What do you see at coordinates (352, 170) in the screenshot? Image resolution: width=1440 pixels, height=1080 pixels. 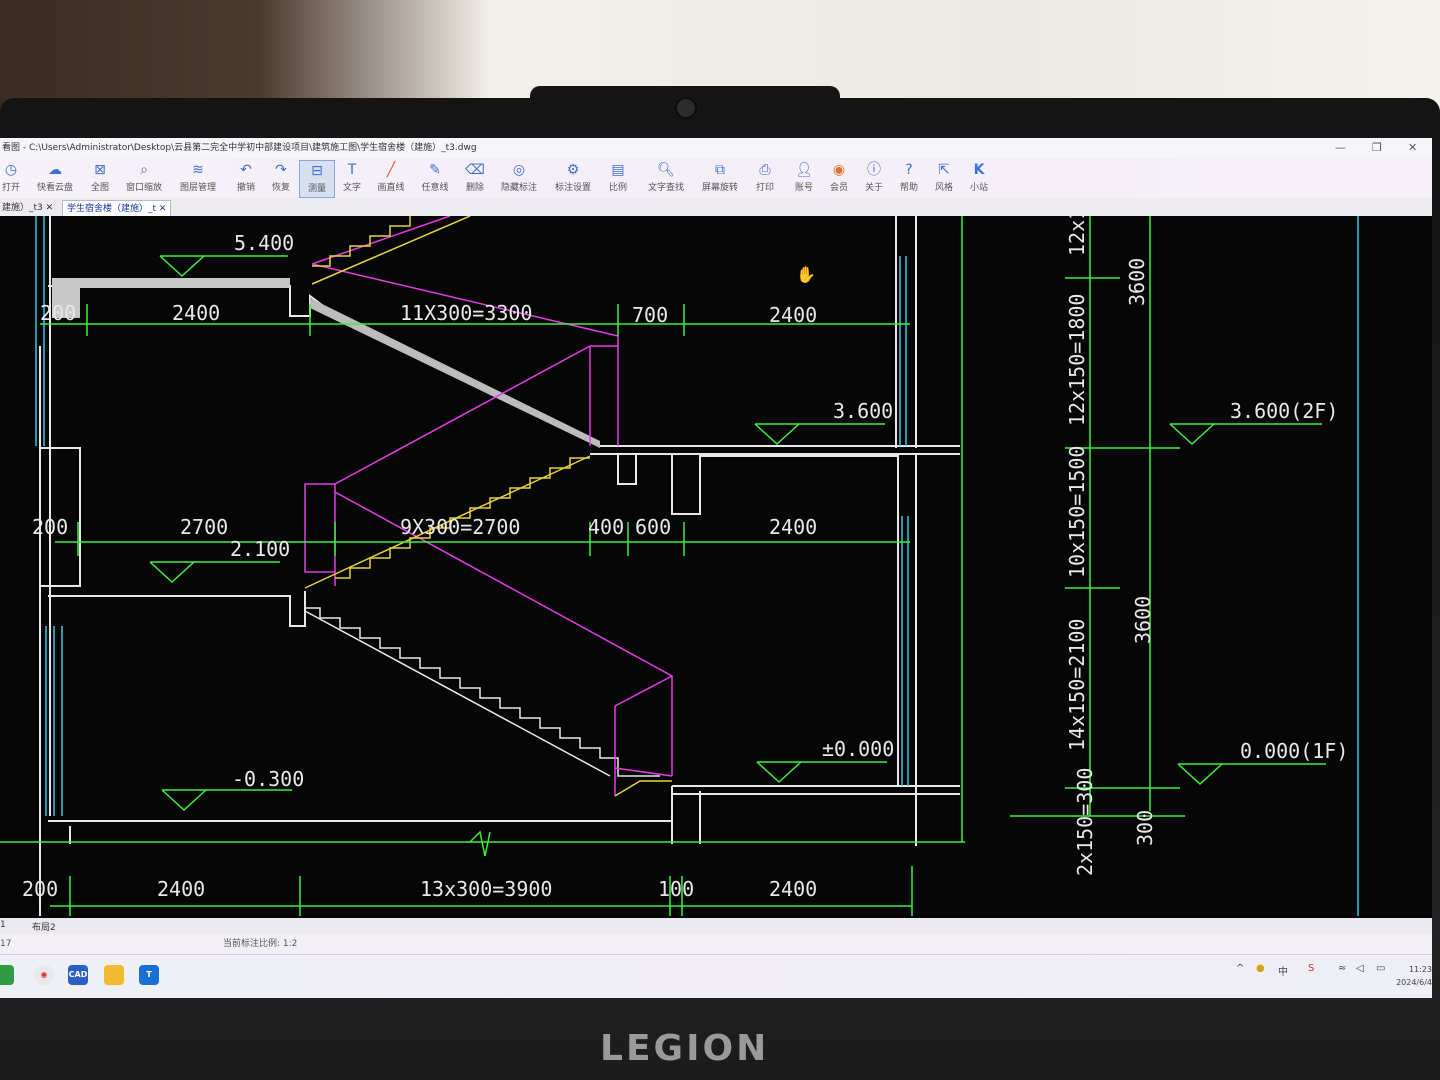 I see `text-icon: T` at bounding box center [352, 170].